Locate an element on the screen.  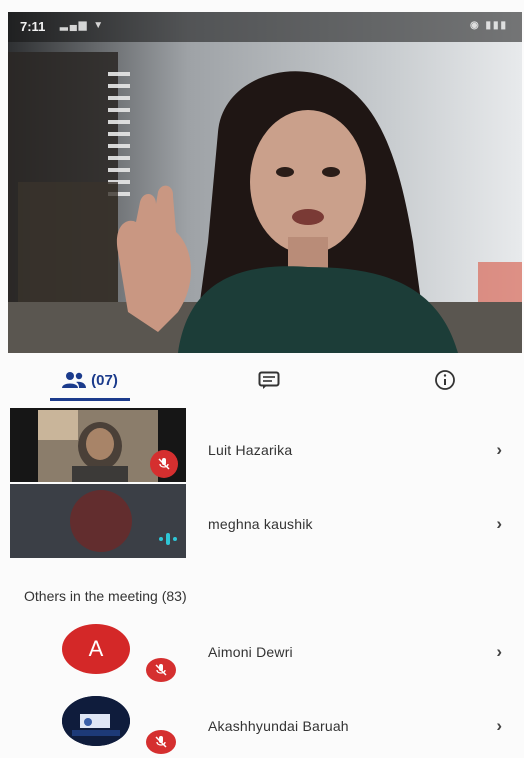
avatar: A is located at coordinates (96, 649).